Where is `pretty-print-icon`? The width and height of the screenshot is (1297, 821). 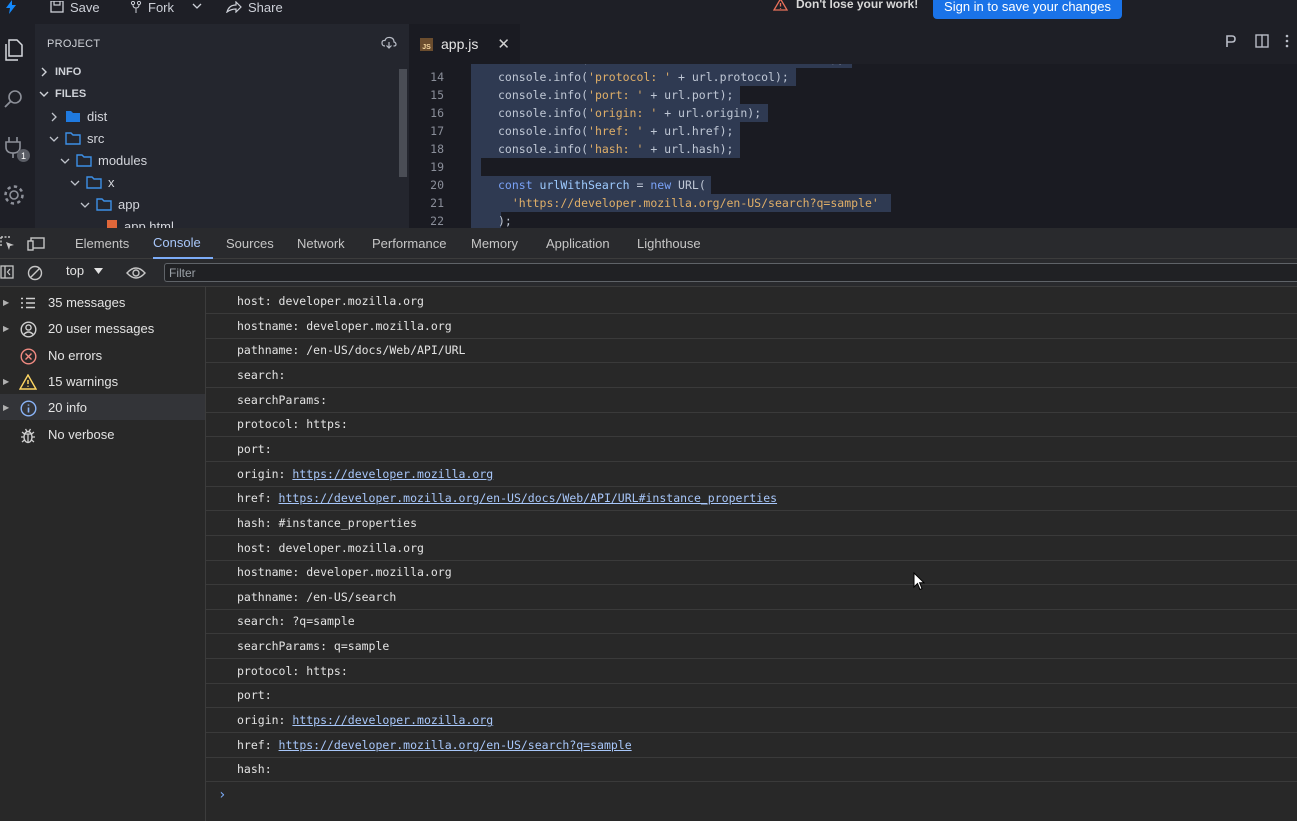
pretty-print-icon is located at coordinates (1231, 42).